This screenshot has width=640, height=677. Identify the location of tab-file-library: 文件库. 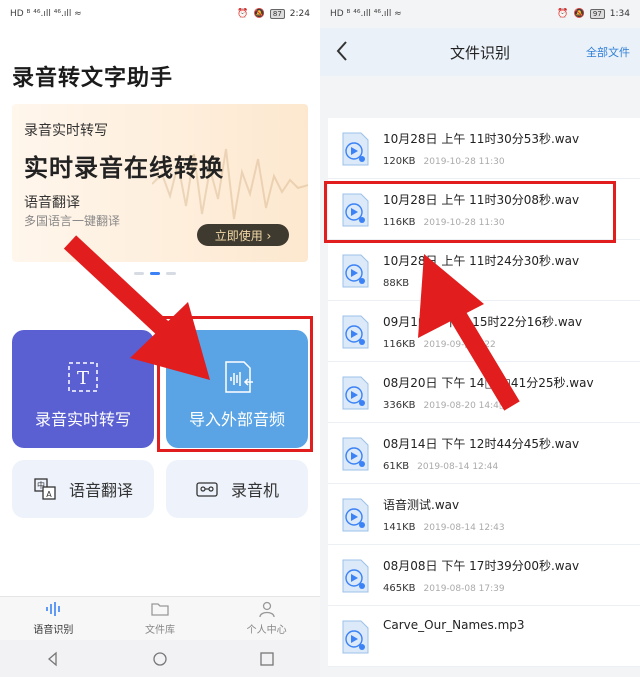
(160, 618).